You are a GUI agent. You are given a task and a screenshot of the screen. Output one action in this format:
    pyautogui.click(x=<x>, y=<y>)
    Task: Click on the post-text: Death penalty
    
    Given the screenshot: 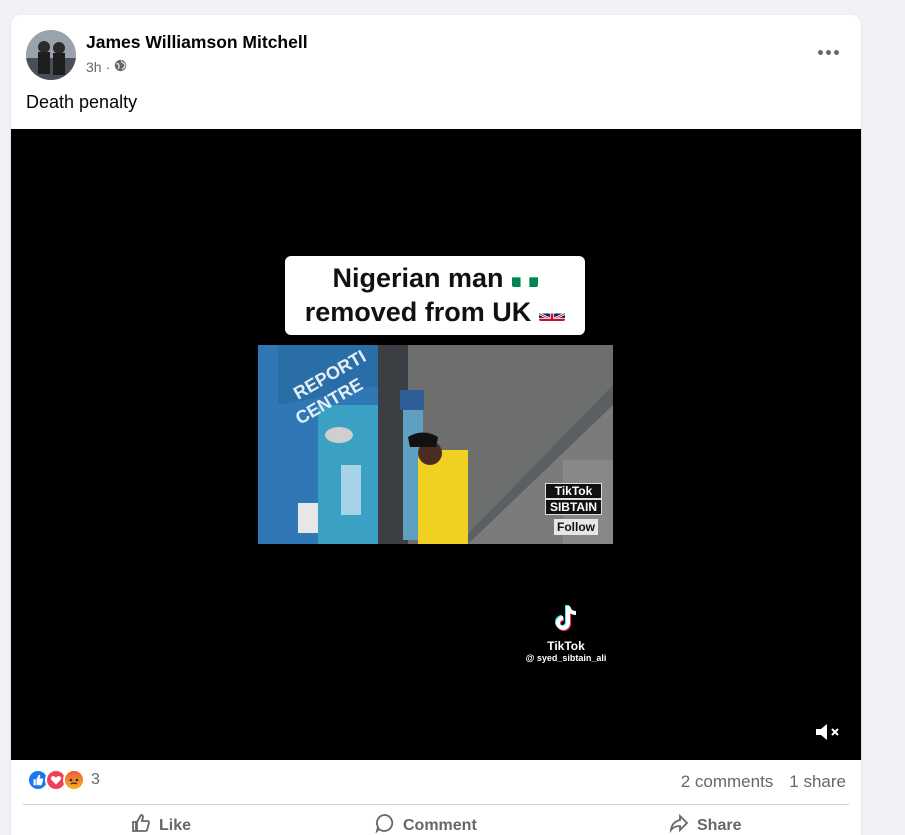 What is the action you would take?
    pyautogui.click(x=82, y=102)
    